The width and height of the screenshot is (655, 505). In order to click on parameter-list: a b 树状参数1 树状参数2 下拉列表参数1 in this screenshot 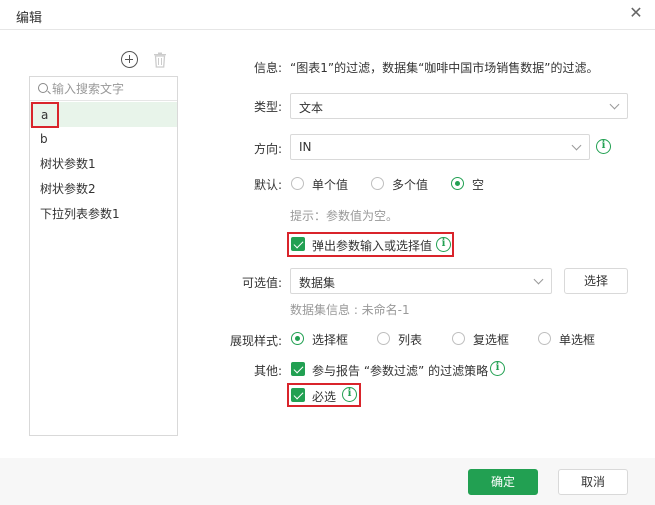, I will do `click(103, 164)`.